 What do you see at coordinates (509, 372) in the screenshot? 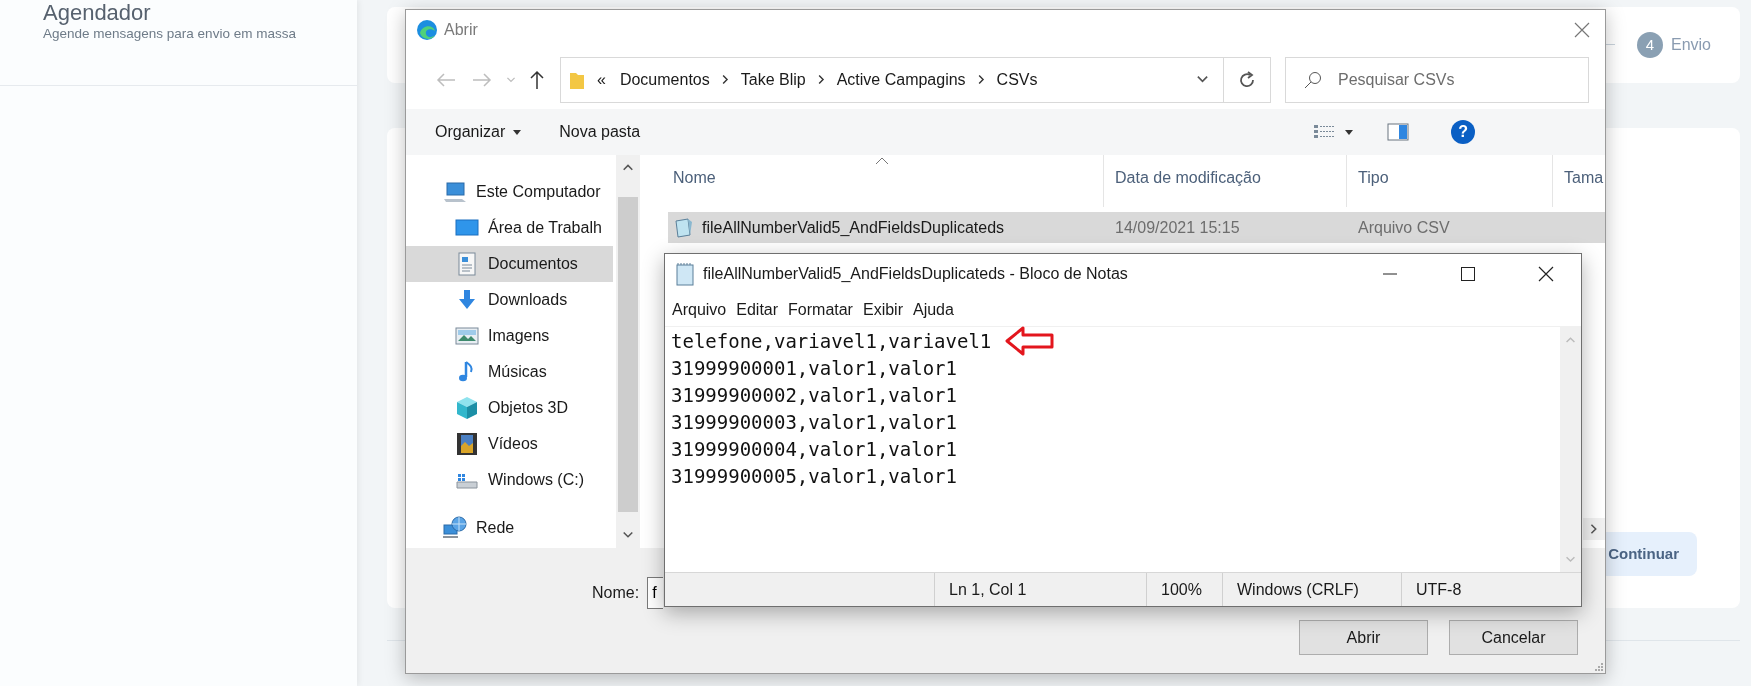
I see `nav-item: Músicas` at bounding box center [509, 372].